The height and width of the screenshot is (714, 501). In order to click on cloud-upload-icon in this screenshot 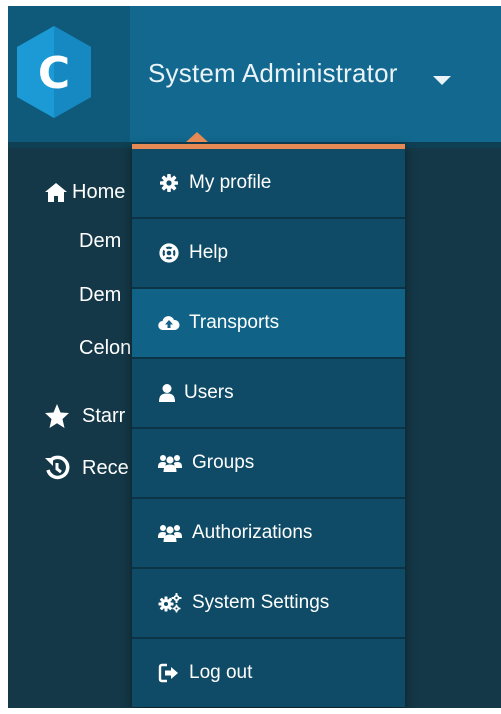, I will do `click(169, 323)`.